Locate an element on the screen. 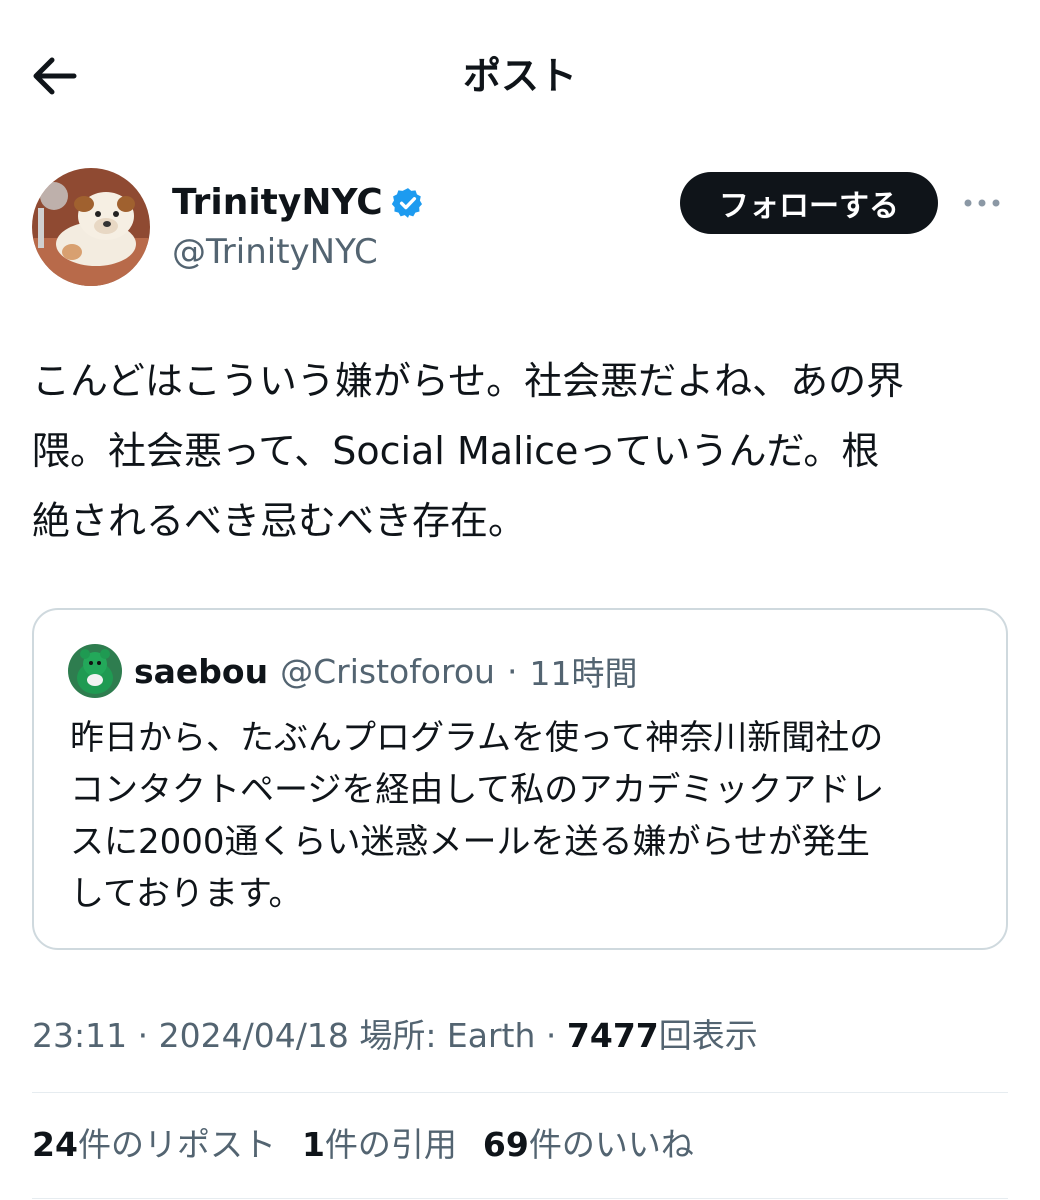 Image resolution: width=1040 pixels, height=1200 pixels. quote-count: 1件の引用 is located at coordinates (379, 1145).